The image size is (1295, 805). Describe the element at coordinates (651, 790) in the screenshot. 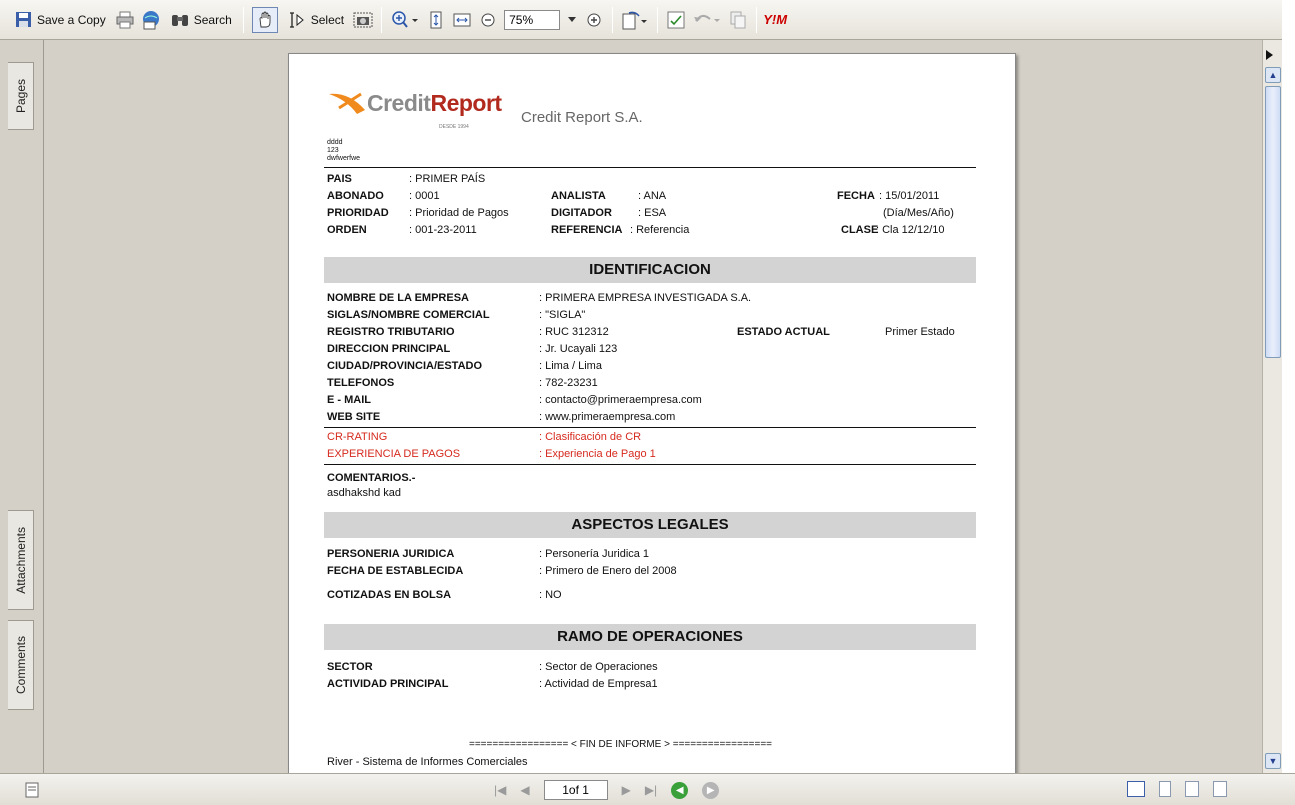

I see `last-page-icon: ▶|` at that location.